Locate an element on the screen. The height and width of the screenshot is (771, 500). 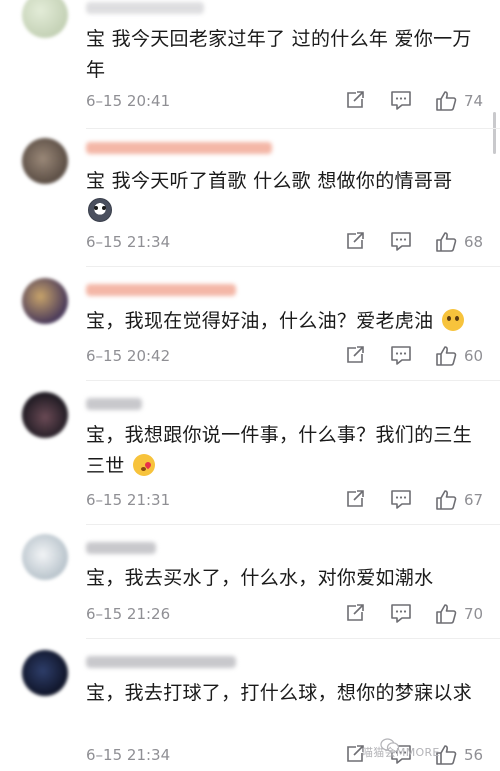
like-button: 67 is located at coordinates (464, 500).